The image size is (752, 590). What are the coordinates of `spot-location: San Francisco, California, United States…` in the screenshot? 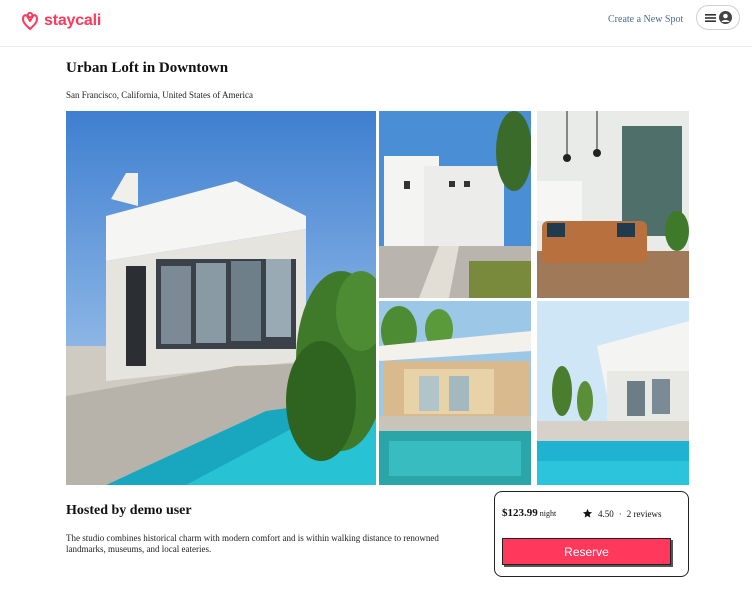 It's located at (159, 95).